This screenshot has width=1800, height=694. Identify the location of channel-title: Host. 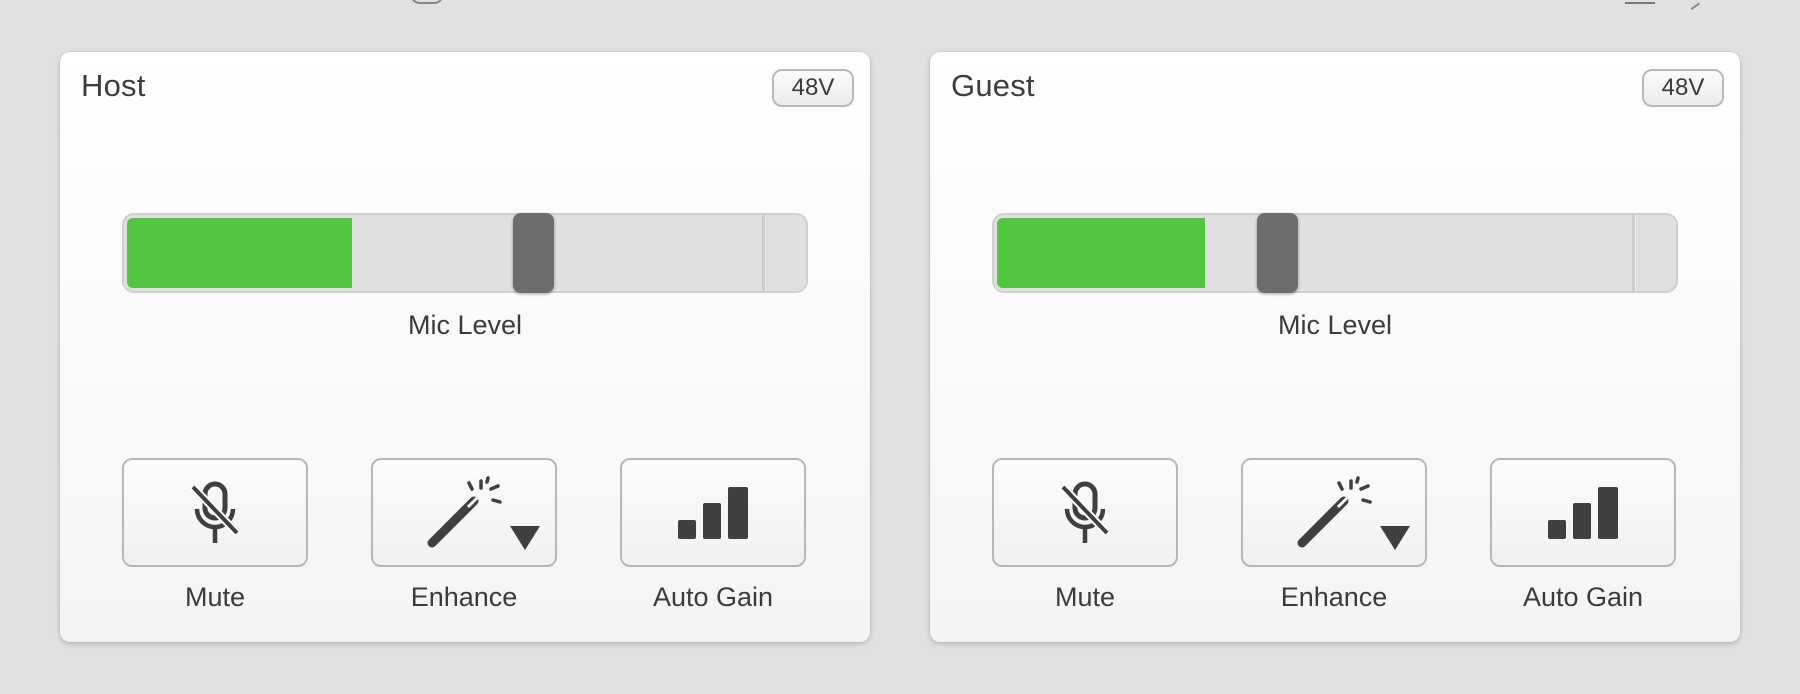
(113, 85).